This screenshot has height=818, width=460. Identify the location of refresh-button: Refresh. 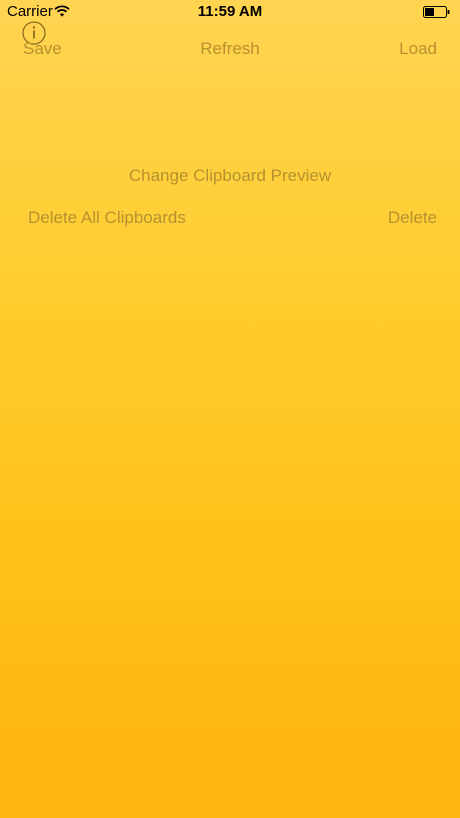
(230, 49).